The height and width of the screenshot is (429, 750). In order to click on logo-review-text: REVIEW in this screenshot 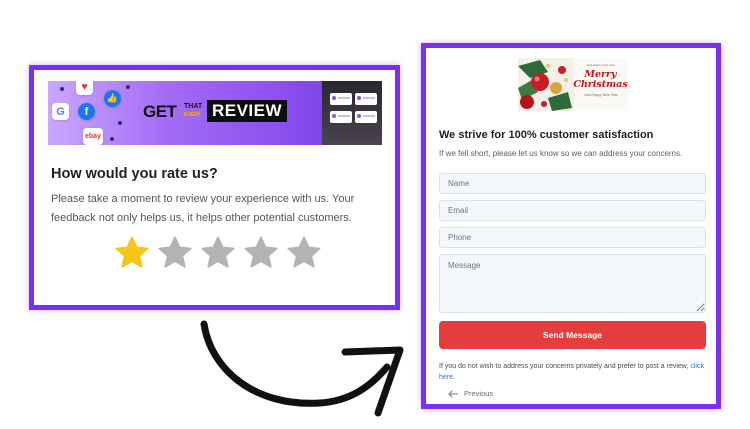, I will do `click(247, 111)`.